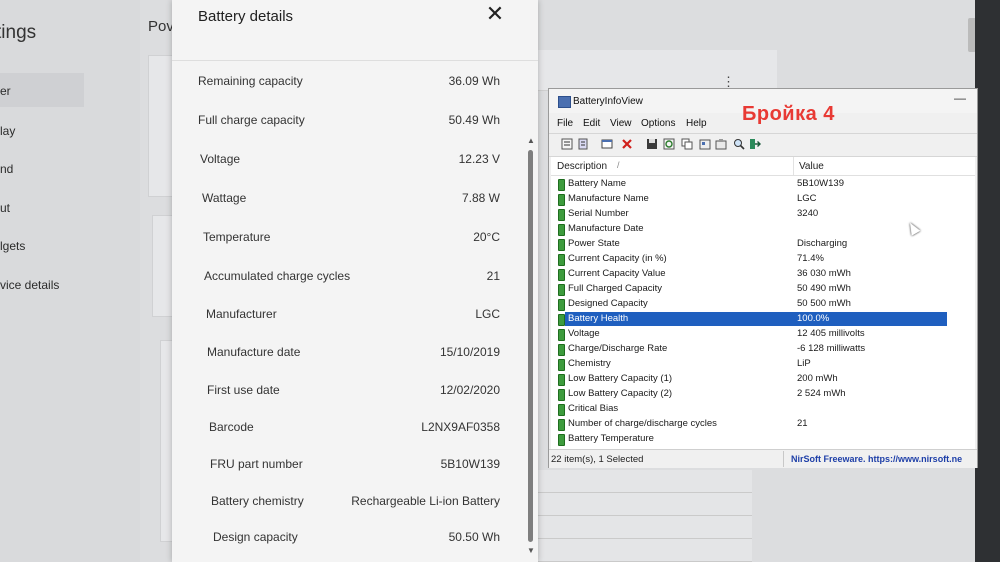 This screenshot has height=562, width=1000. I want to click on detail-value: LGC, so click(487, 314).